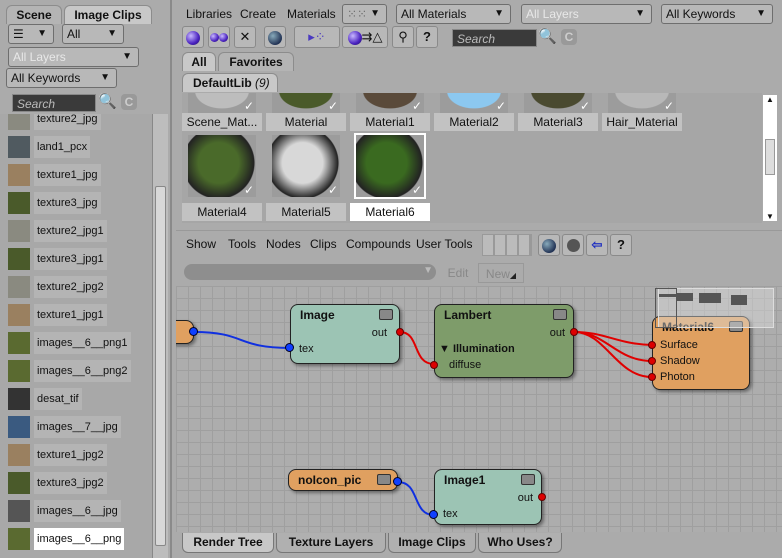 This screenshot has height=558, width=782. Describe the element at coordinates (573, 245) in the screenshot. I see `preview-button` at that location.